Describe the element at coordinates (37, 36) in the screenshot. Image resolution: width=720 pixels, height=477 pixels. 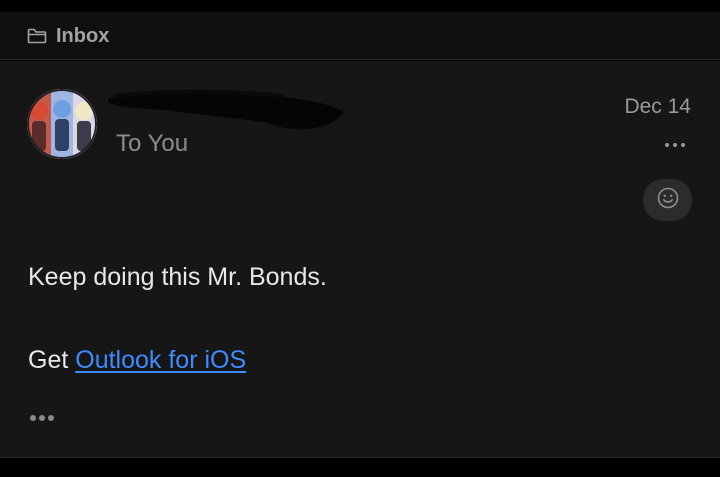
I see `folder-icon` at that location.